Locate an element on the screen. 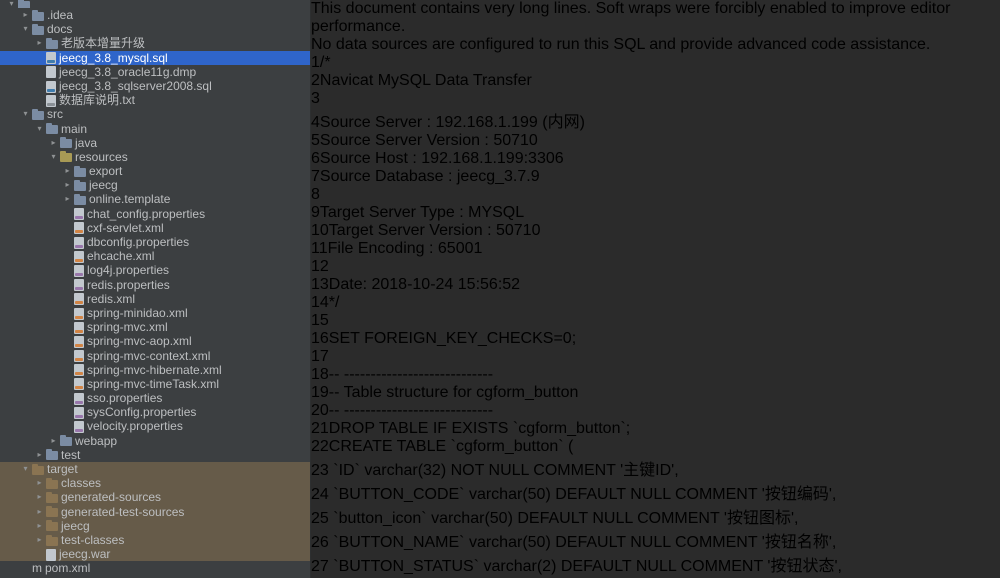 This screenshot has height=578, width=1000. tree-item: spring-mvc-aop.xml is located at coordinates (155, 341).